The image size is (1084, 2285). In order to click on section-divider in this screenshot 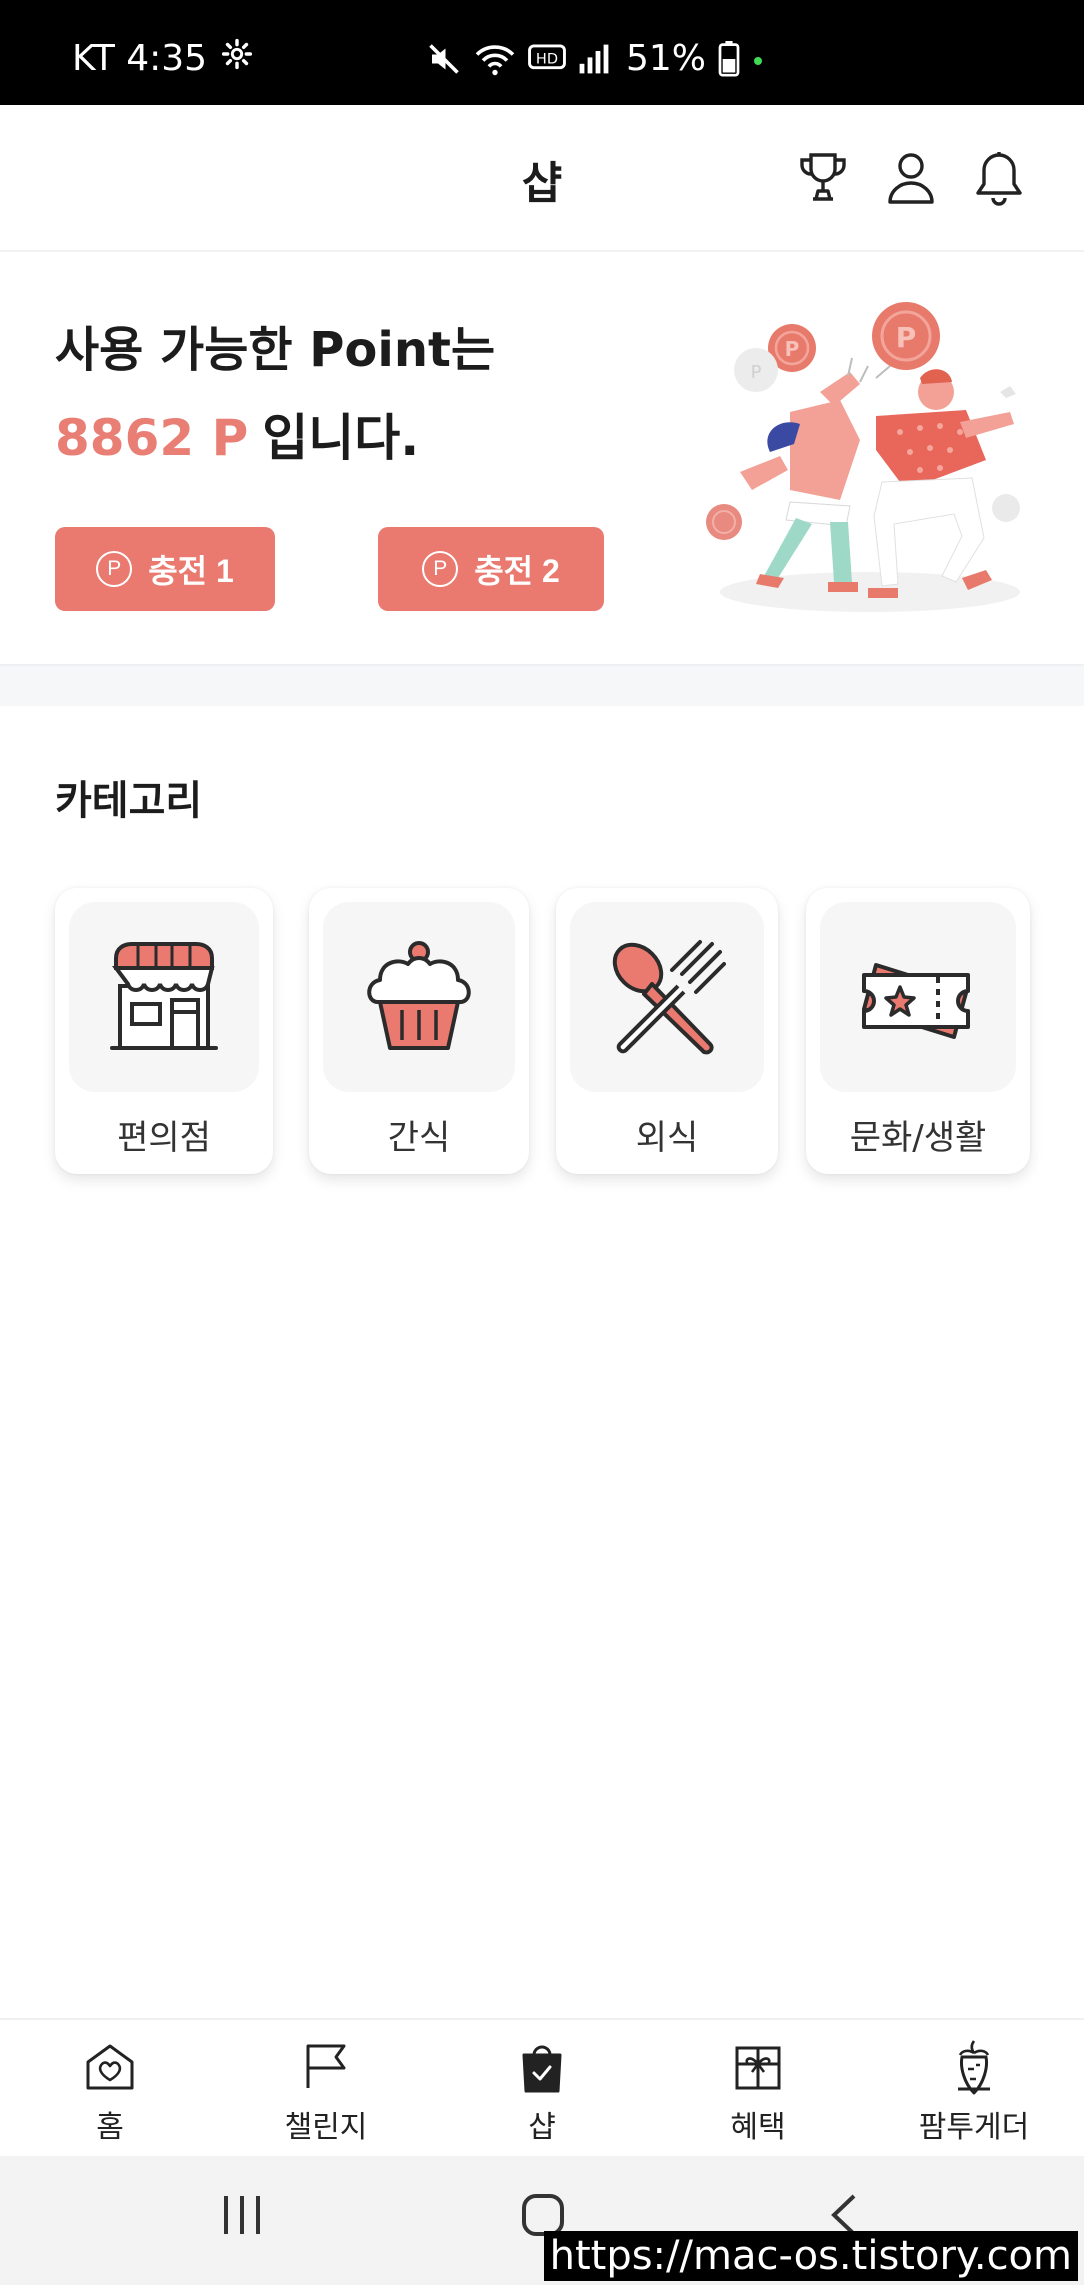, I will do `click(542, 685)`.